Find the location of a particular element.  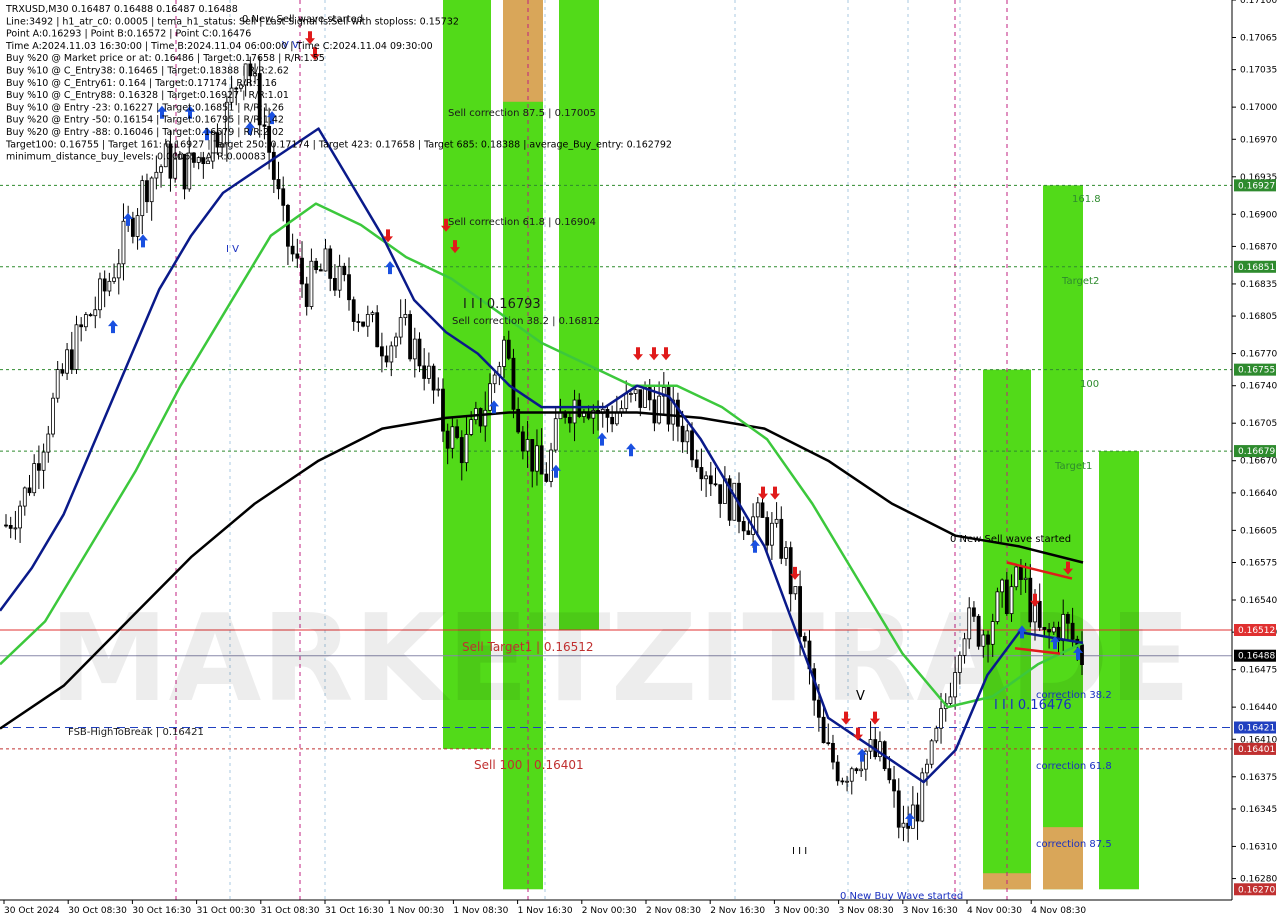

y-tick-label: 0.16640 is located at coordinates (1258, 494).